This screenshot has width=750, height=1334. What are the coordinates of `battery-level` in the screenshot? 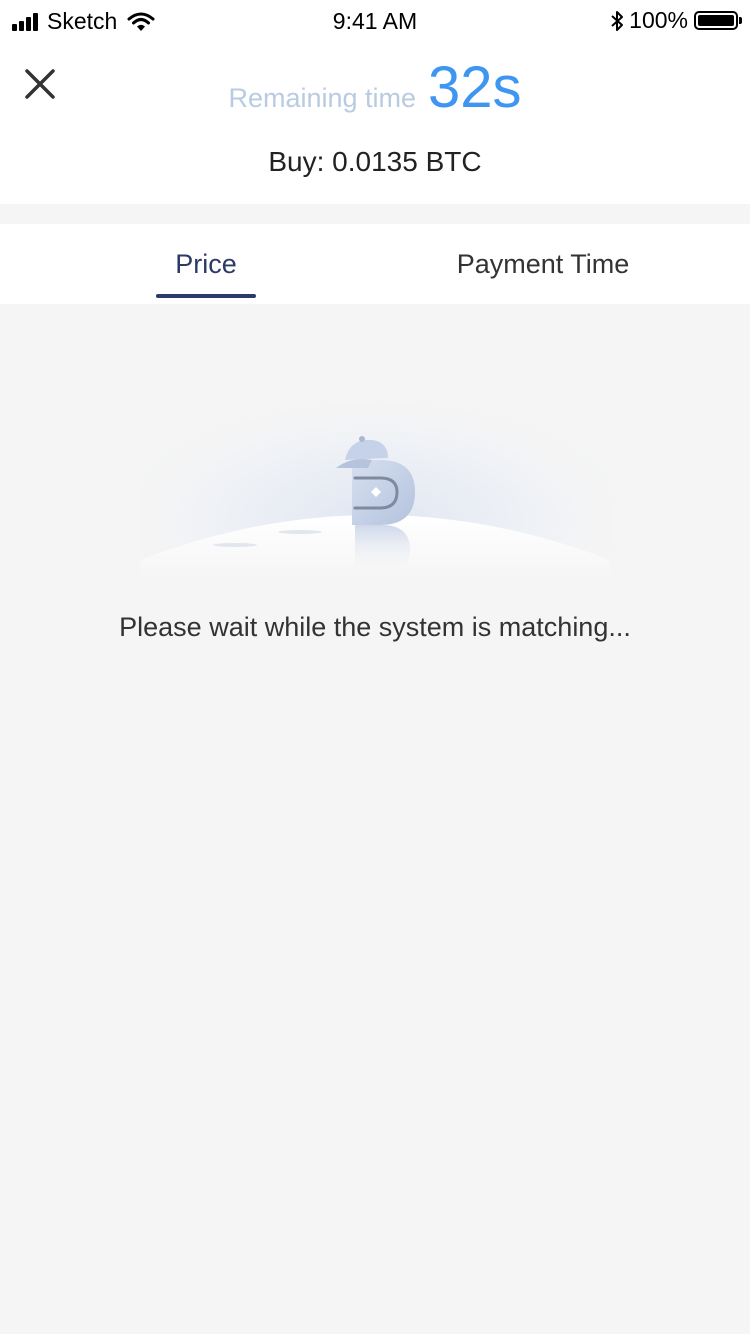 It's located at (716, 20).